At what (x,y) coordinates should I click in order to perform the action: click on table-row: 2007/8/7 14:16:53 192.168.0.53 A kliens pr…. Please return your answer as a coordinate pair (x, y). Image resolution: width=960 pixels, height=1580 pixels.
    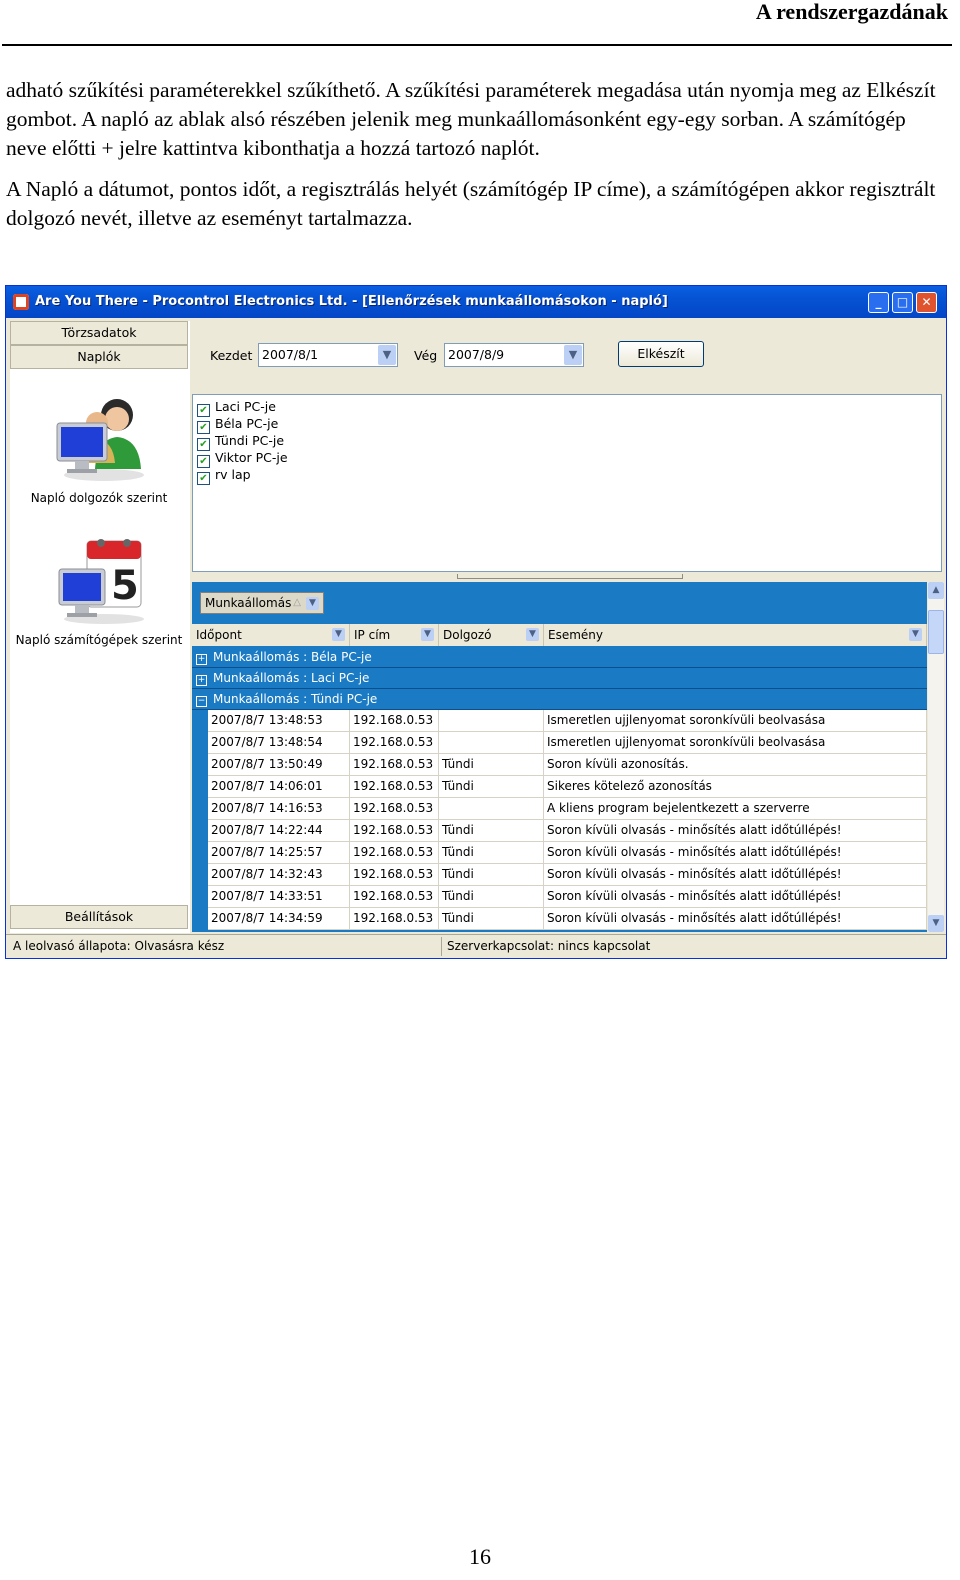
    Looking at the image, I should click on (567, 809).